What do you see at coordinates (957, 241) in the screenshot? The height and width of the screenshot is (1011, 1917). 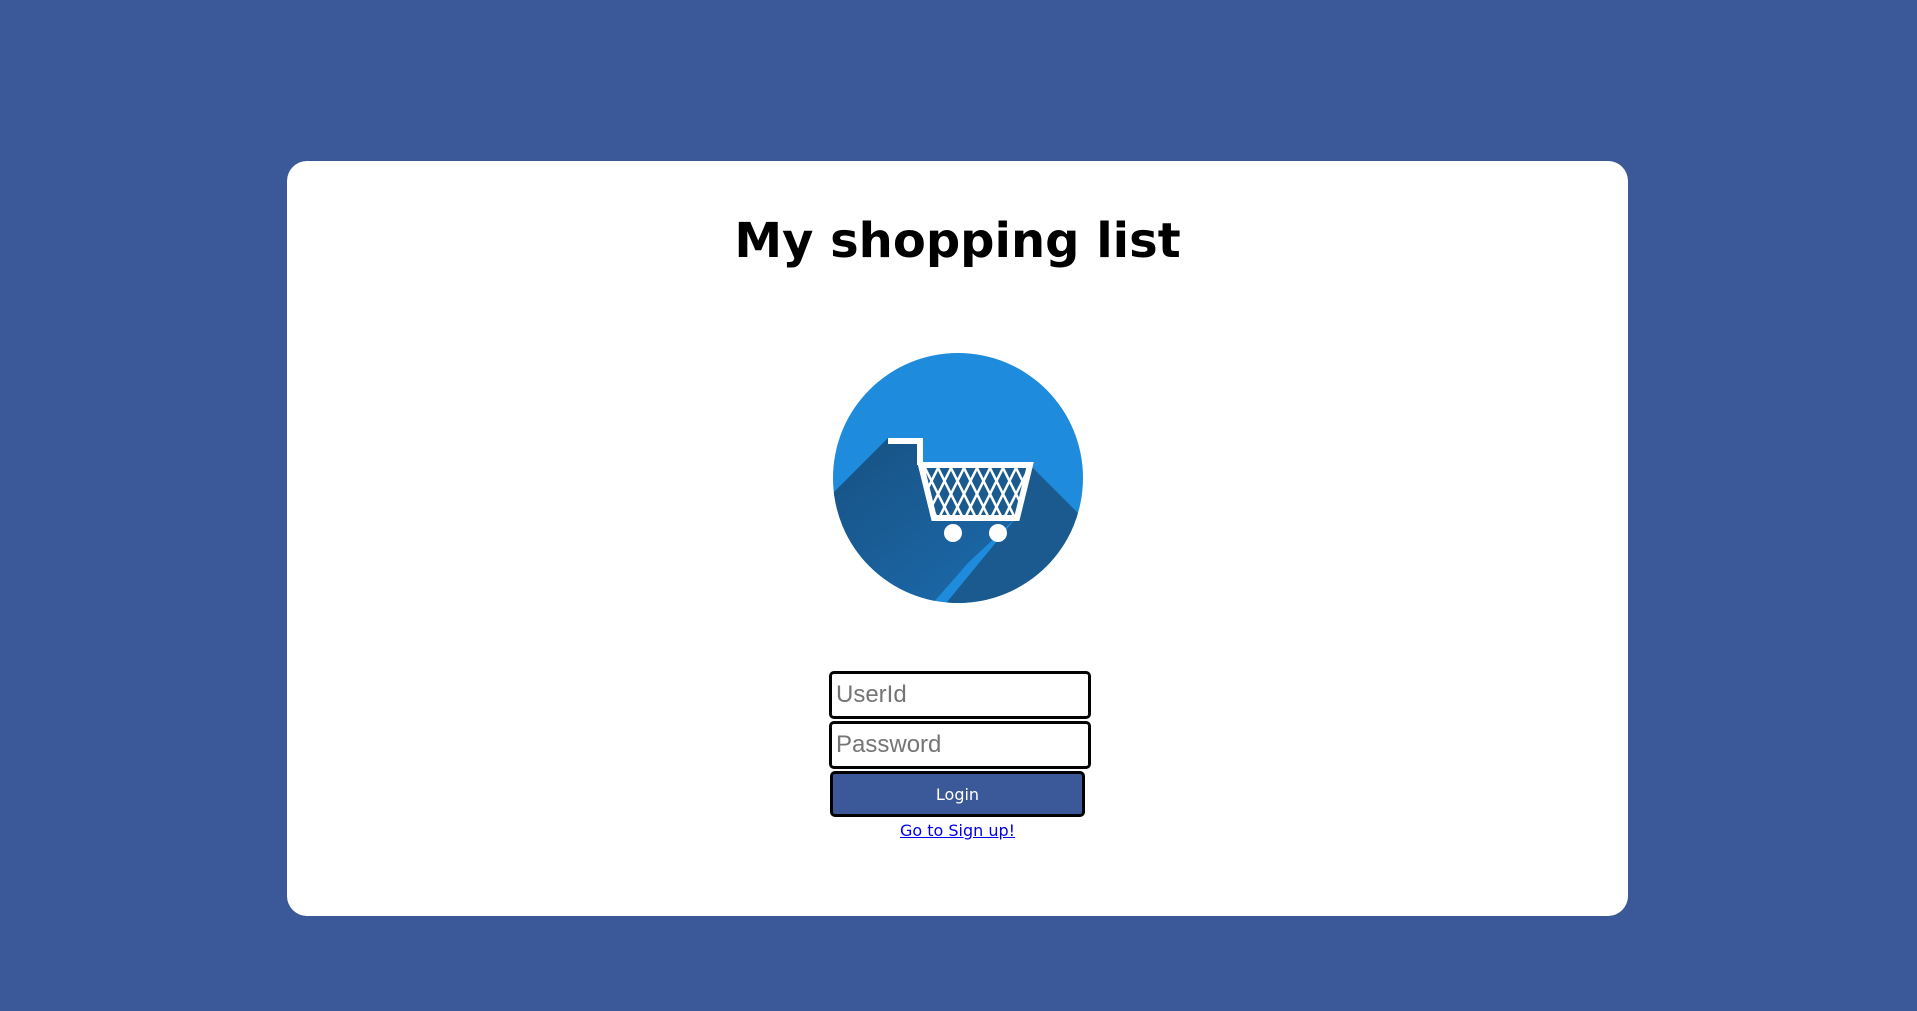 I see `page-title: My shopping list` at bounding box center [957, 241].